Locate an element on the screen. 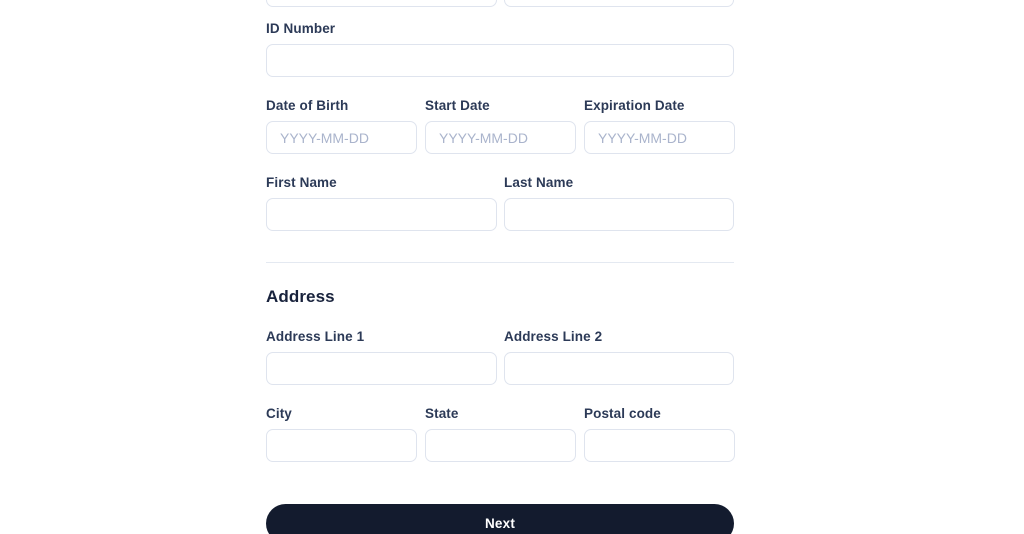 The height and width of the screenshot is (534, 1024). state-field-group: State is located at coordinates (500, 434).